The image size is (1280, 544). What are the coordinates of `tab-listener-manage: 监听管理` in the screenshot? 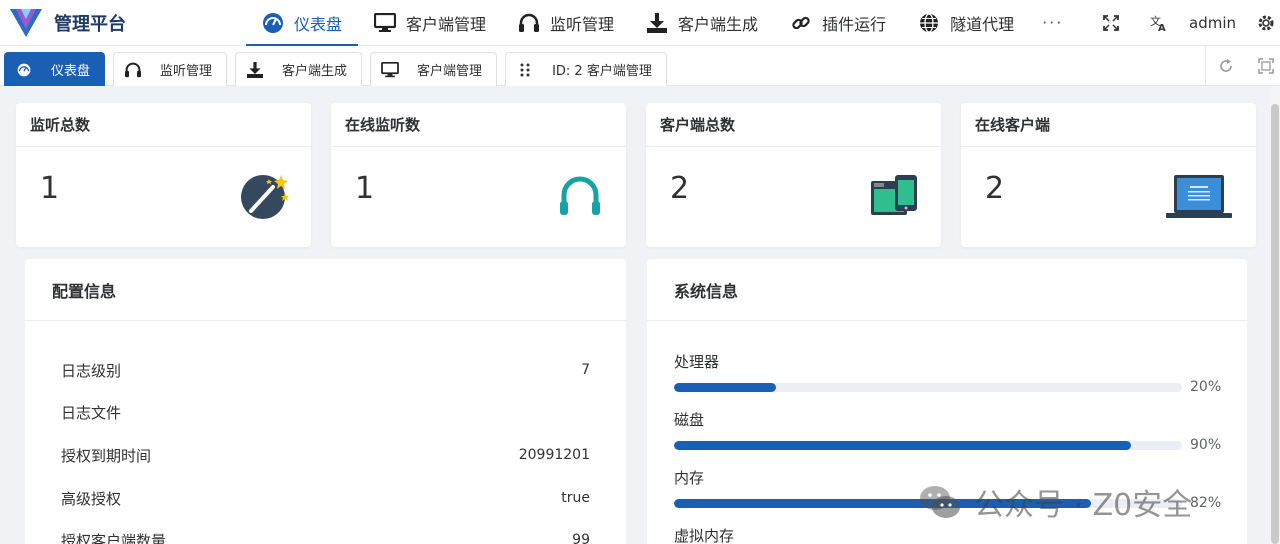 It's located at (170, 69).